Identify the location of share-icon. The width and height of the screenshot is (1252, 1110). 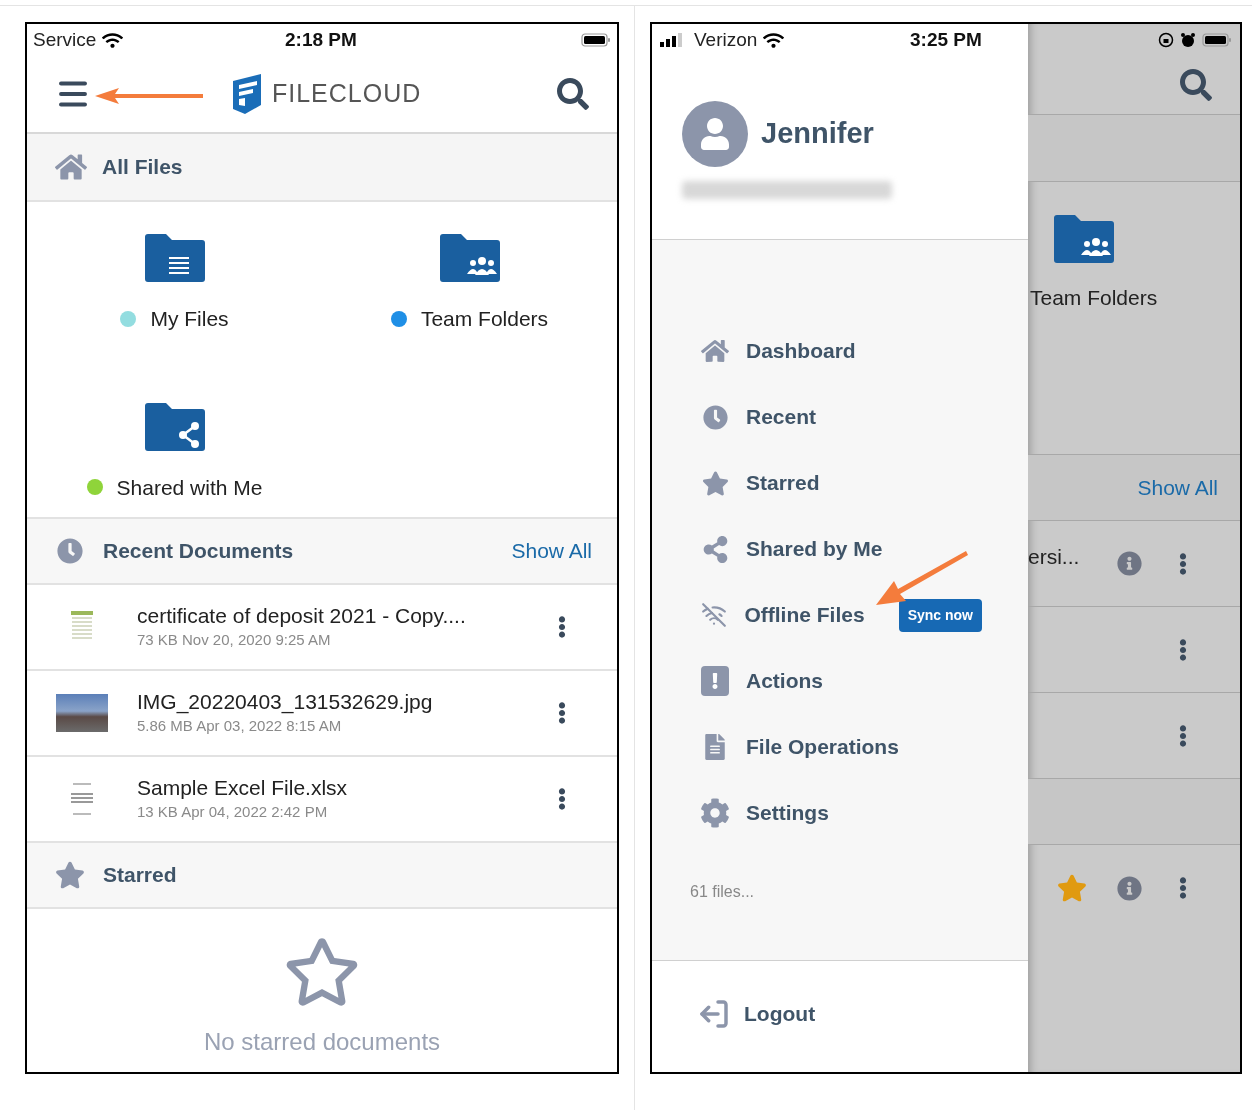
(715, 549).